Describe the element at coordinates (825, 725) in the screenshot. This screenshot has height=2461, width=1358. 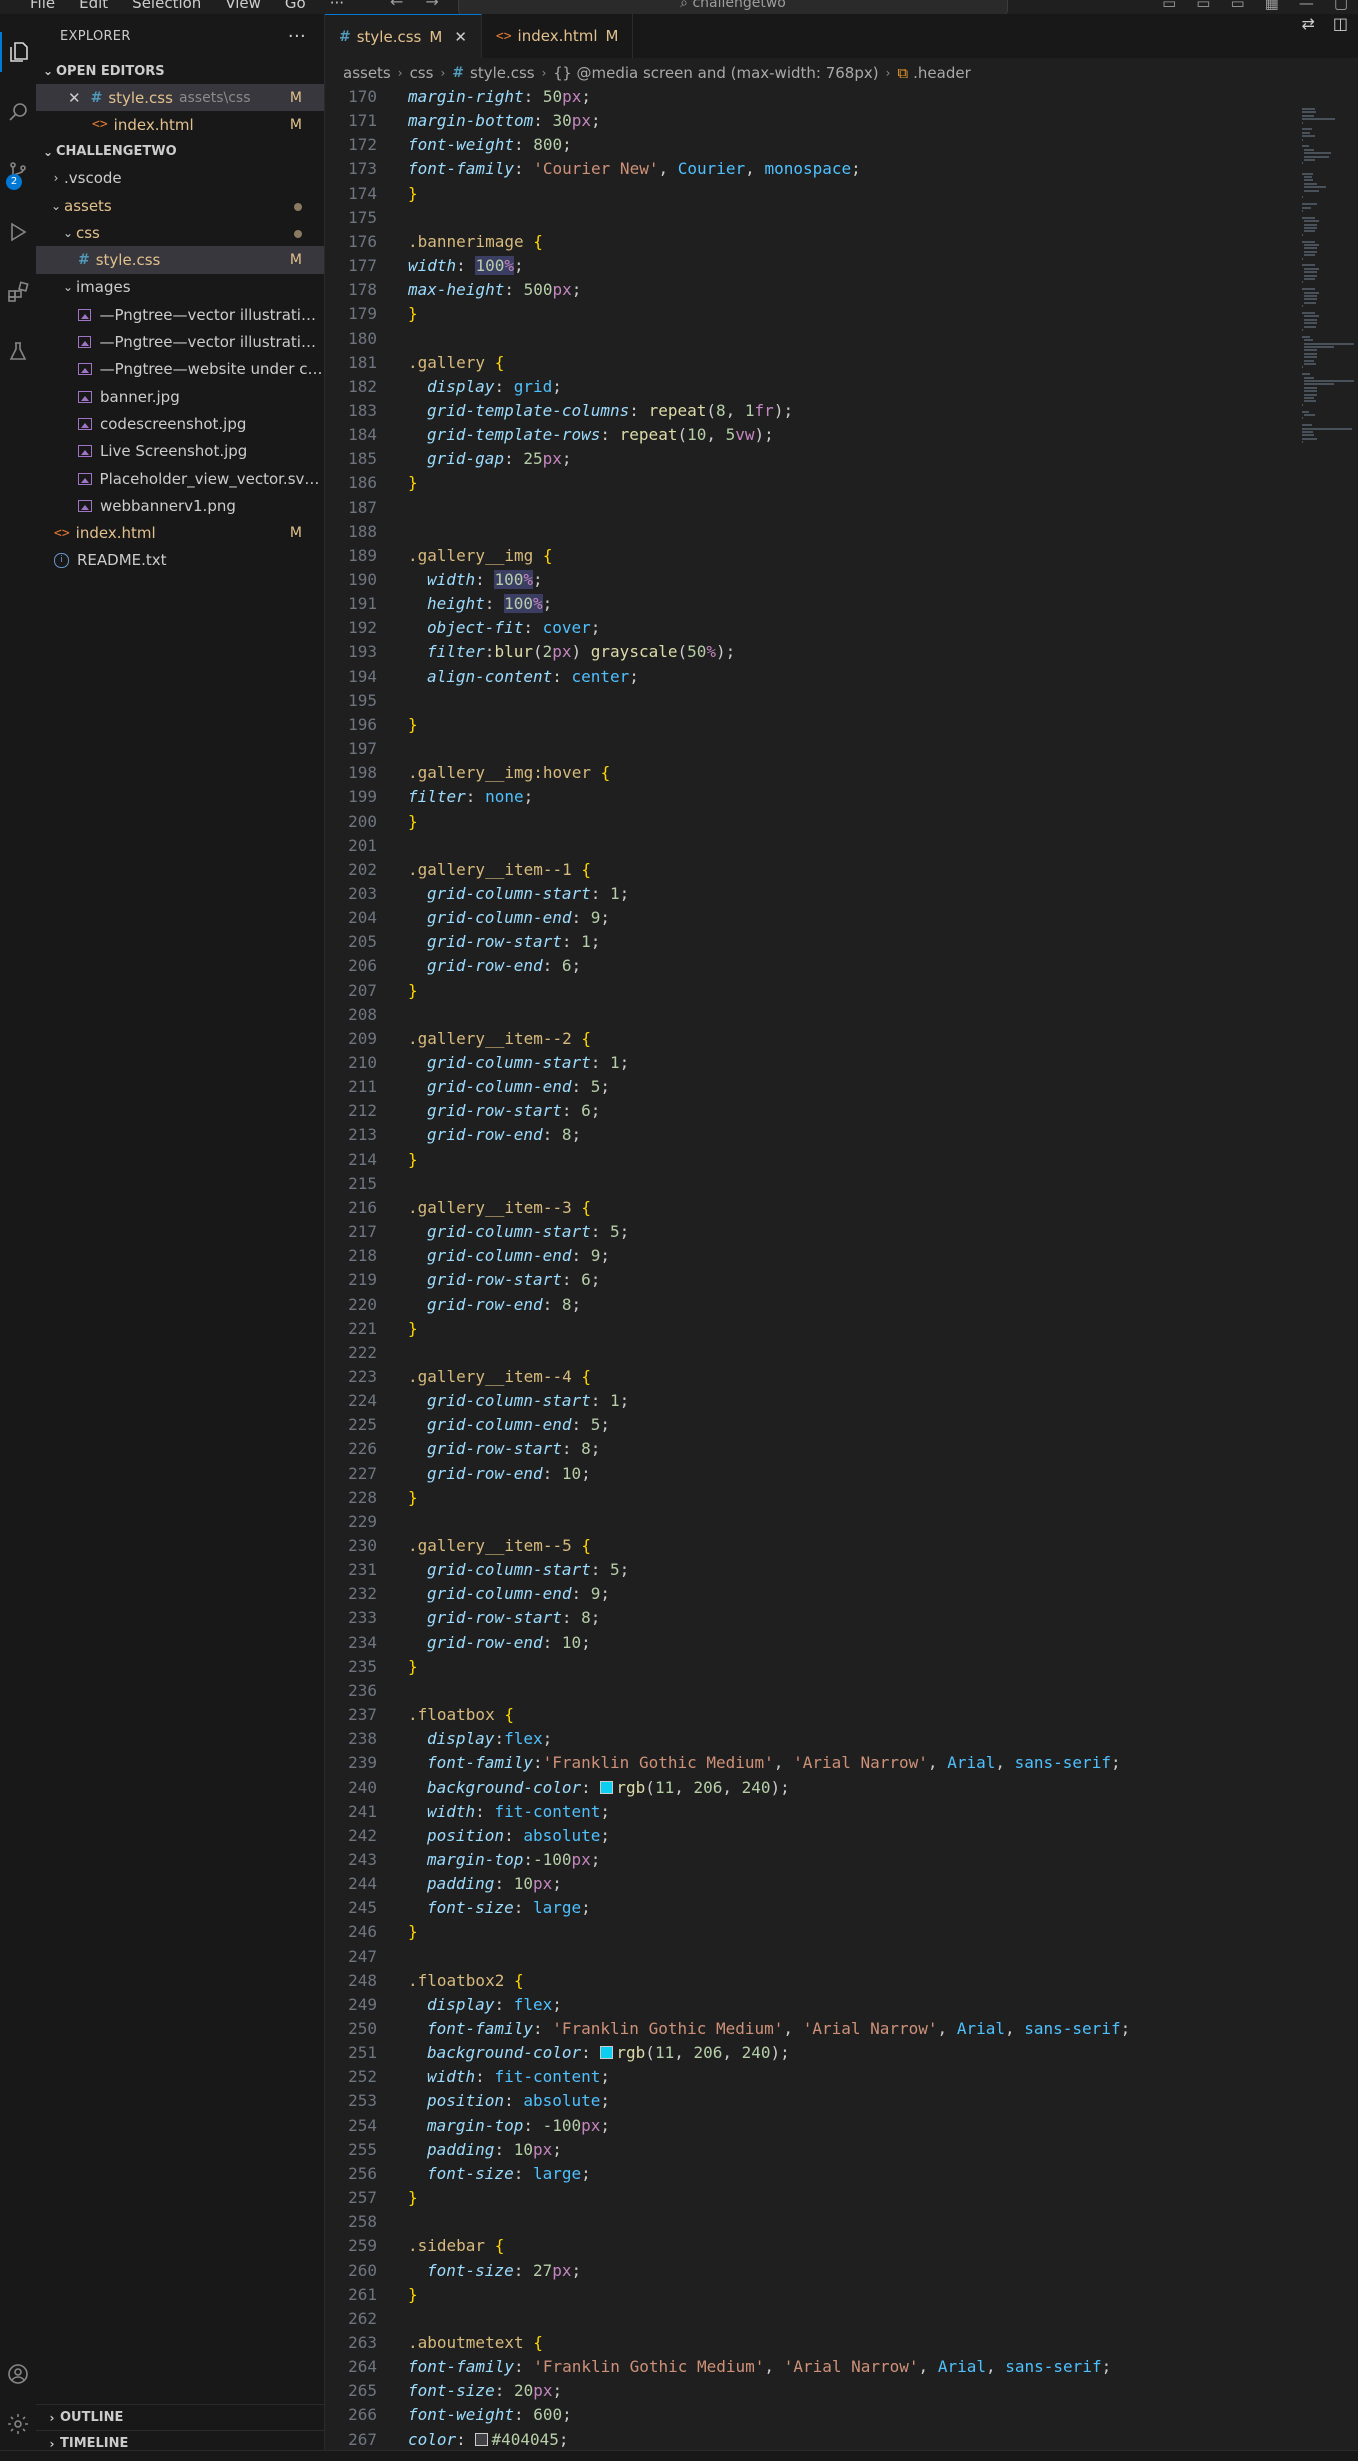
I see `code-line: 196}` at that location.